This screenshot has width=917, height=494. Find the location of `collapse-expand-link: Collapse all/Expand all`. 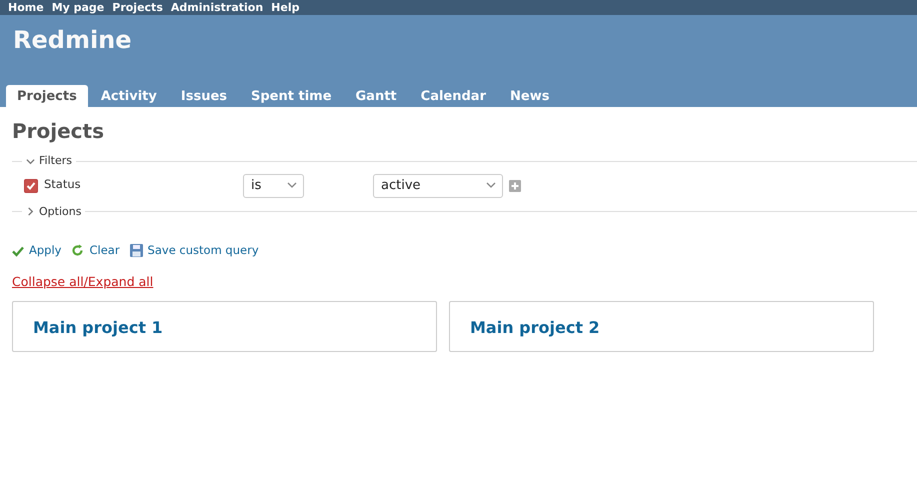

collapse-expand-link: Collapse all/Expand all is located at coordinates (83, 282).